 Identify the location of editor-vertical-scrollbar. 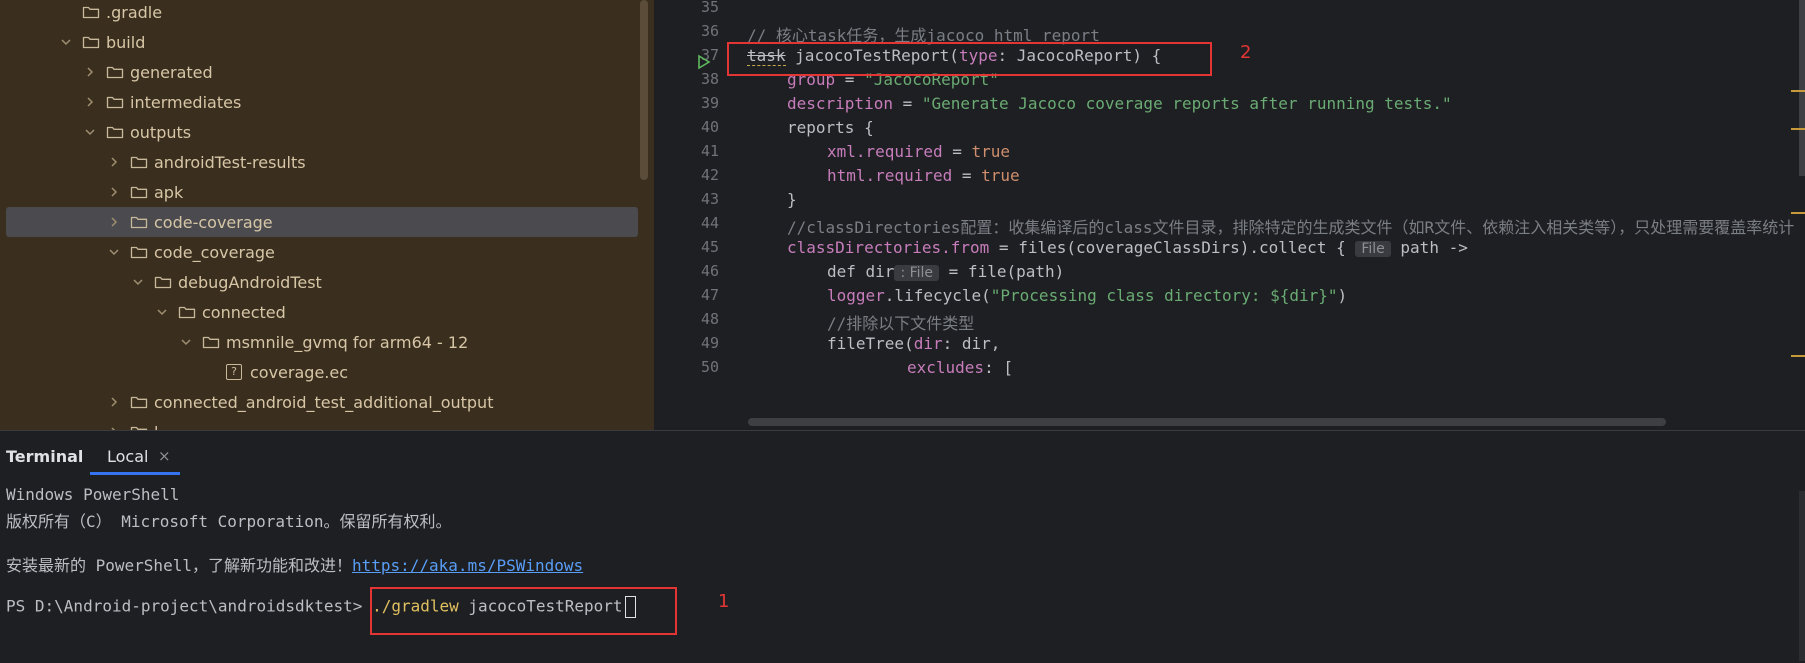
(1802, 88).